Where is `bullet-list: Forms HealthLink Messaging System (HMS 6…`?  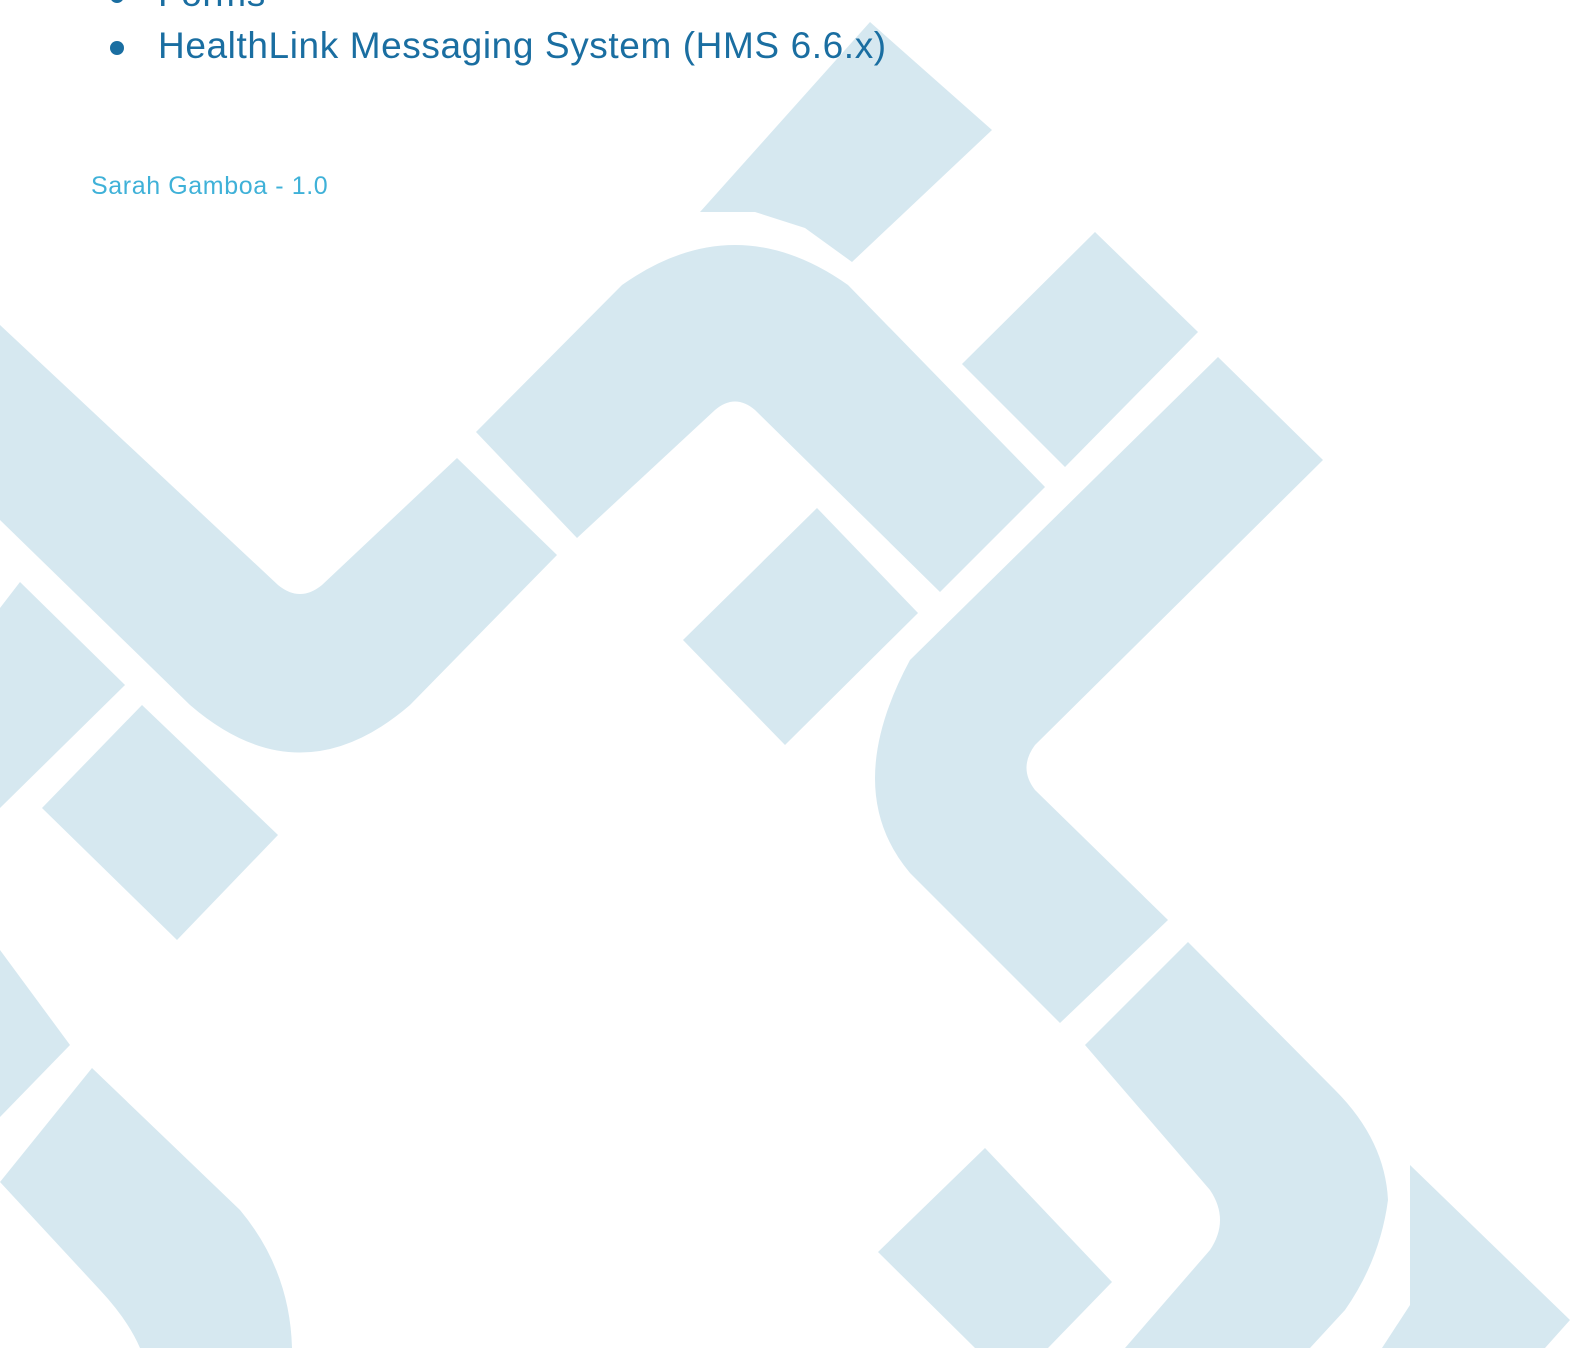 bullet-list: Forms HealthLink Messaging System (HMS 6… is located at coordinates (497, 36).